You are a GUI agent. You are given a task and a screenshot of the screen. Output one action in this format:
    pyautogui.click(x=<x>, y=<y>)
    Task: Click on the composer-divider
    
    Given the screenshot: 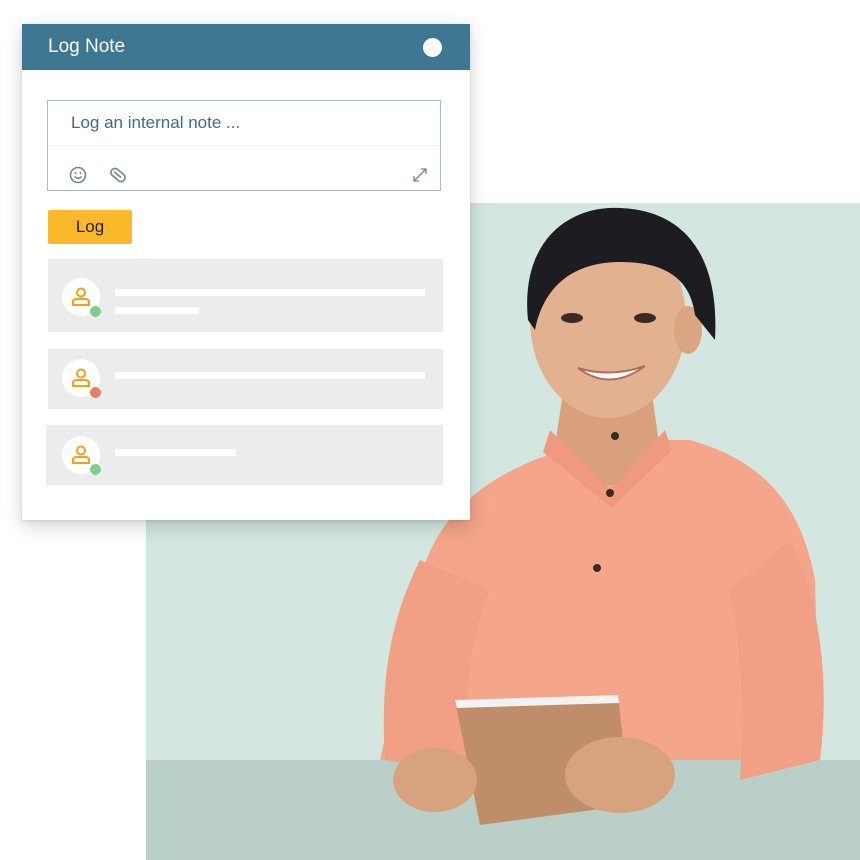 What is the action you would take?
    pyautogui.click(x=244, y=145)
    